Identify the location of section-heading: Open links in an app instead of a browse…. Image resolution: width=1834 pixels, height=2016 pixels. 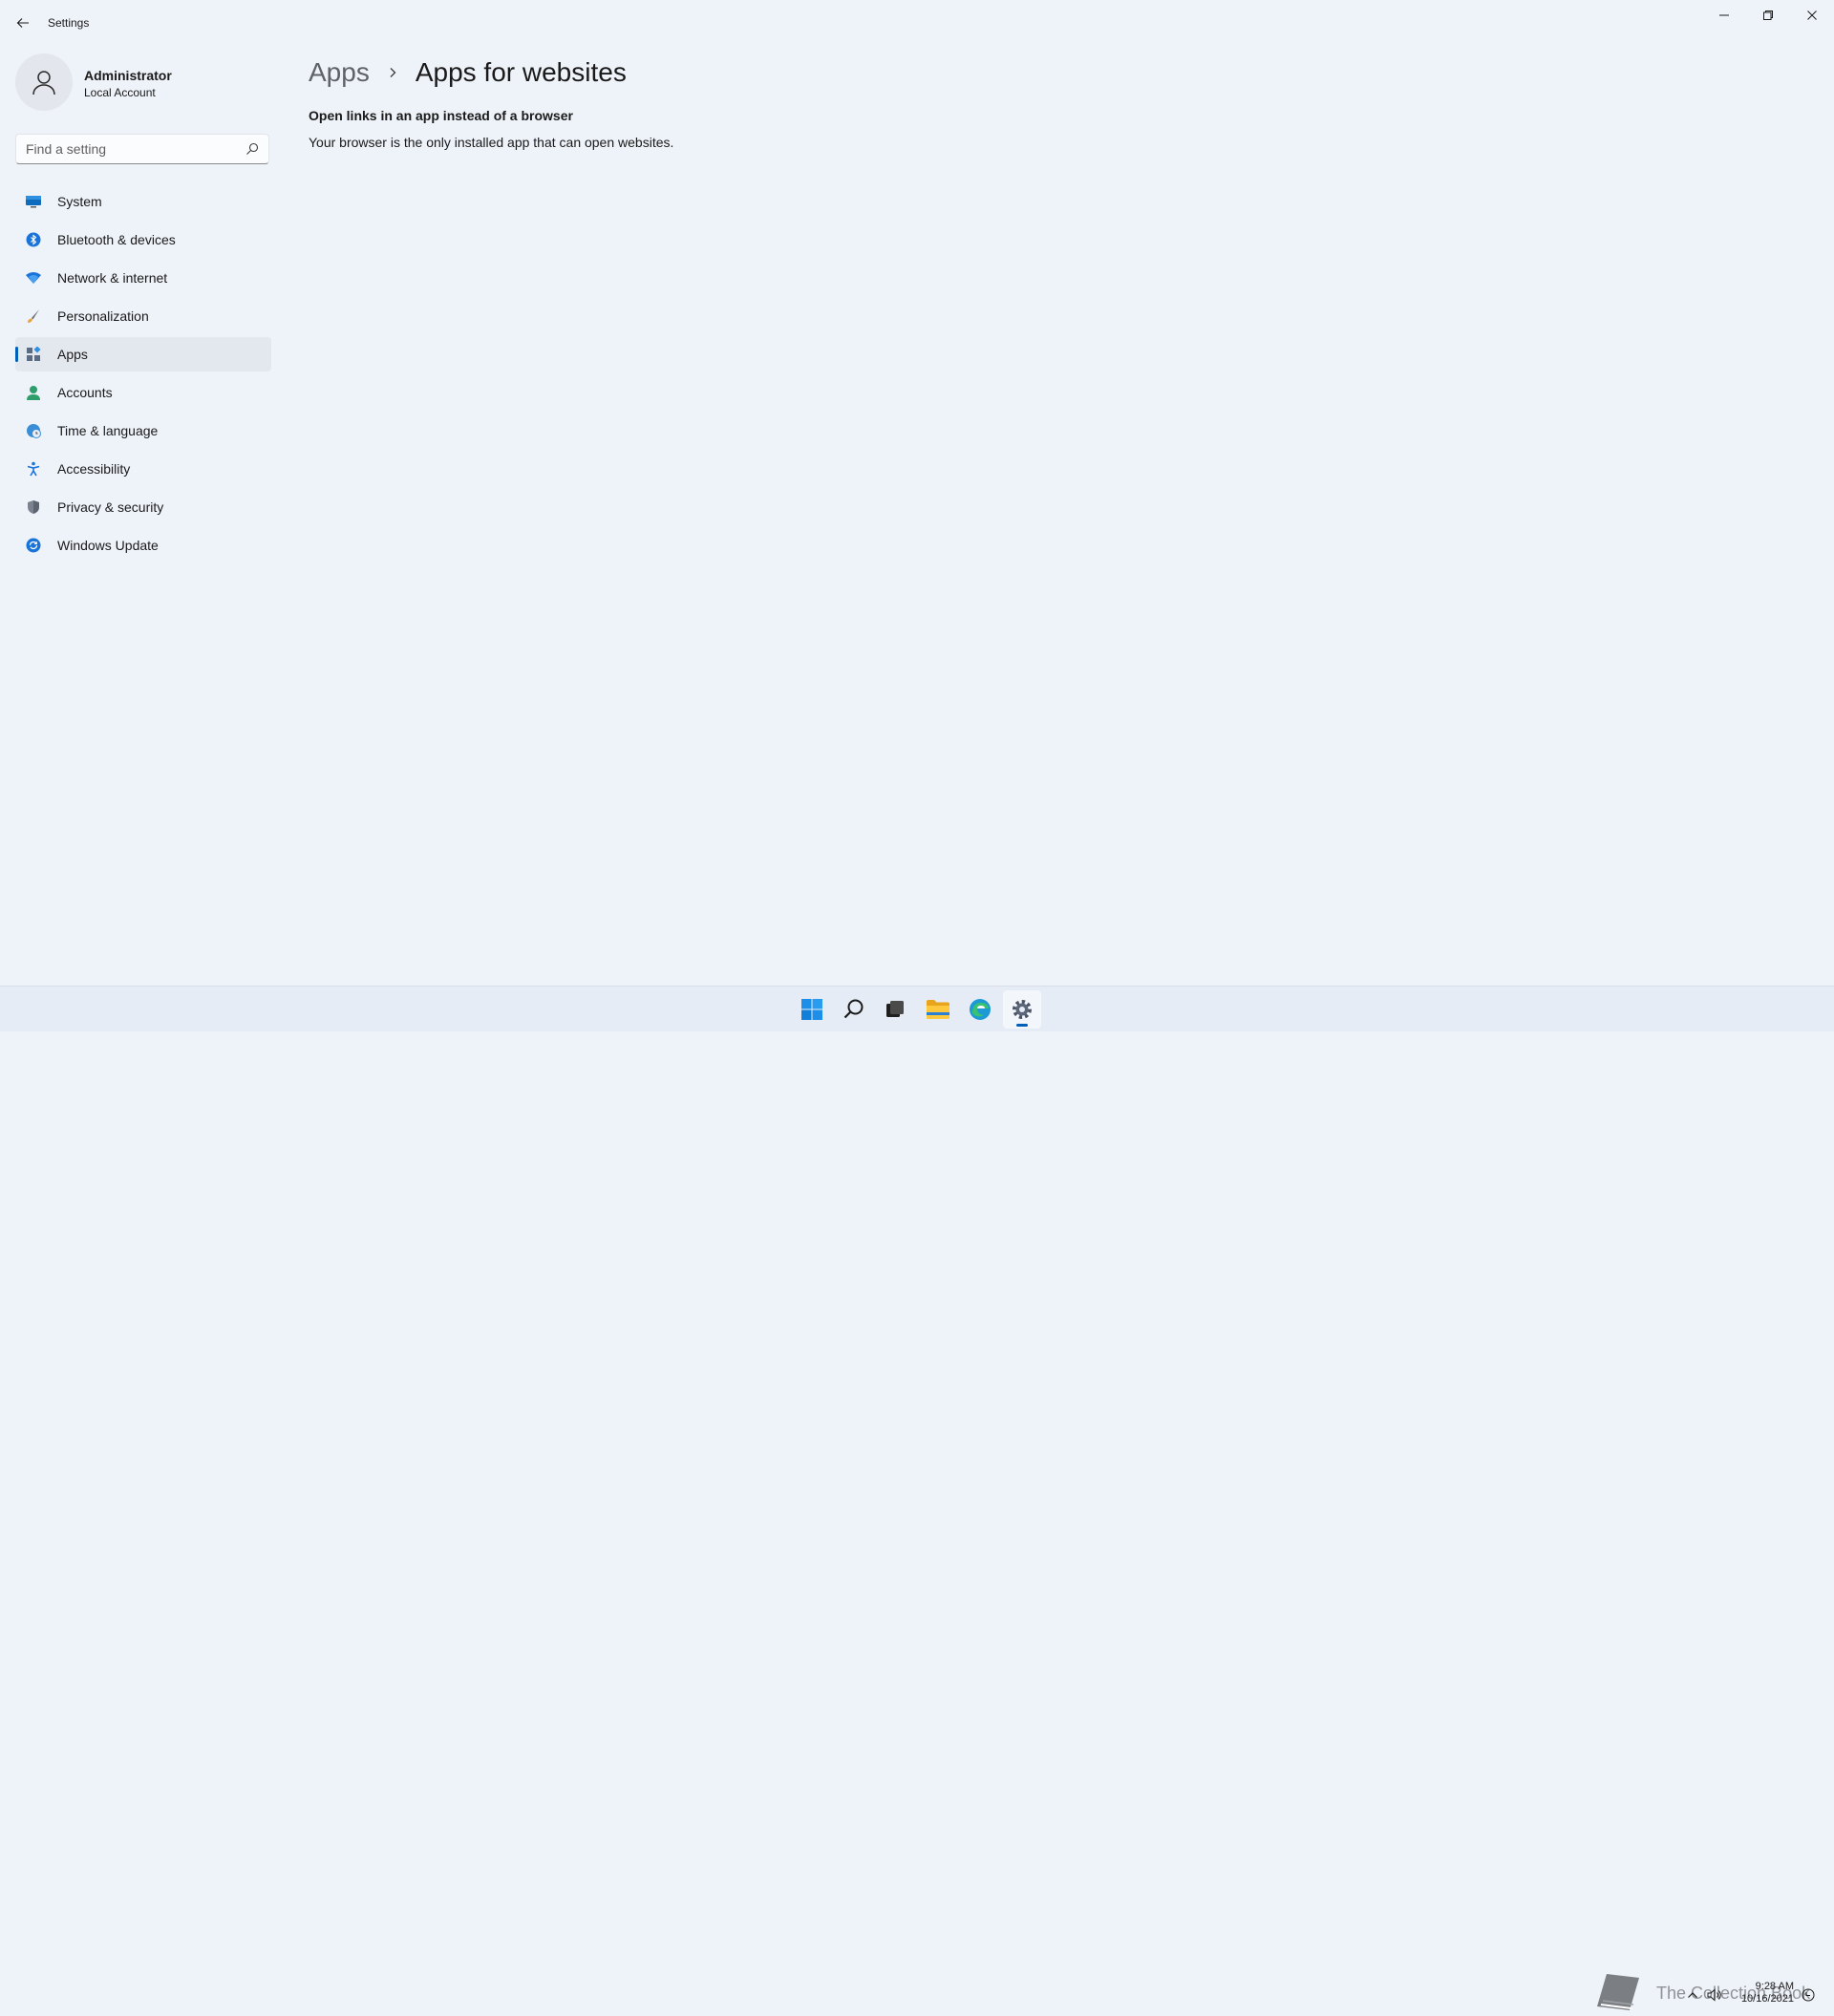
(441, 115).